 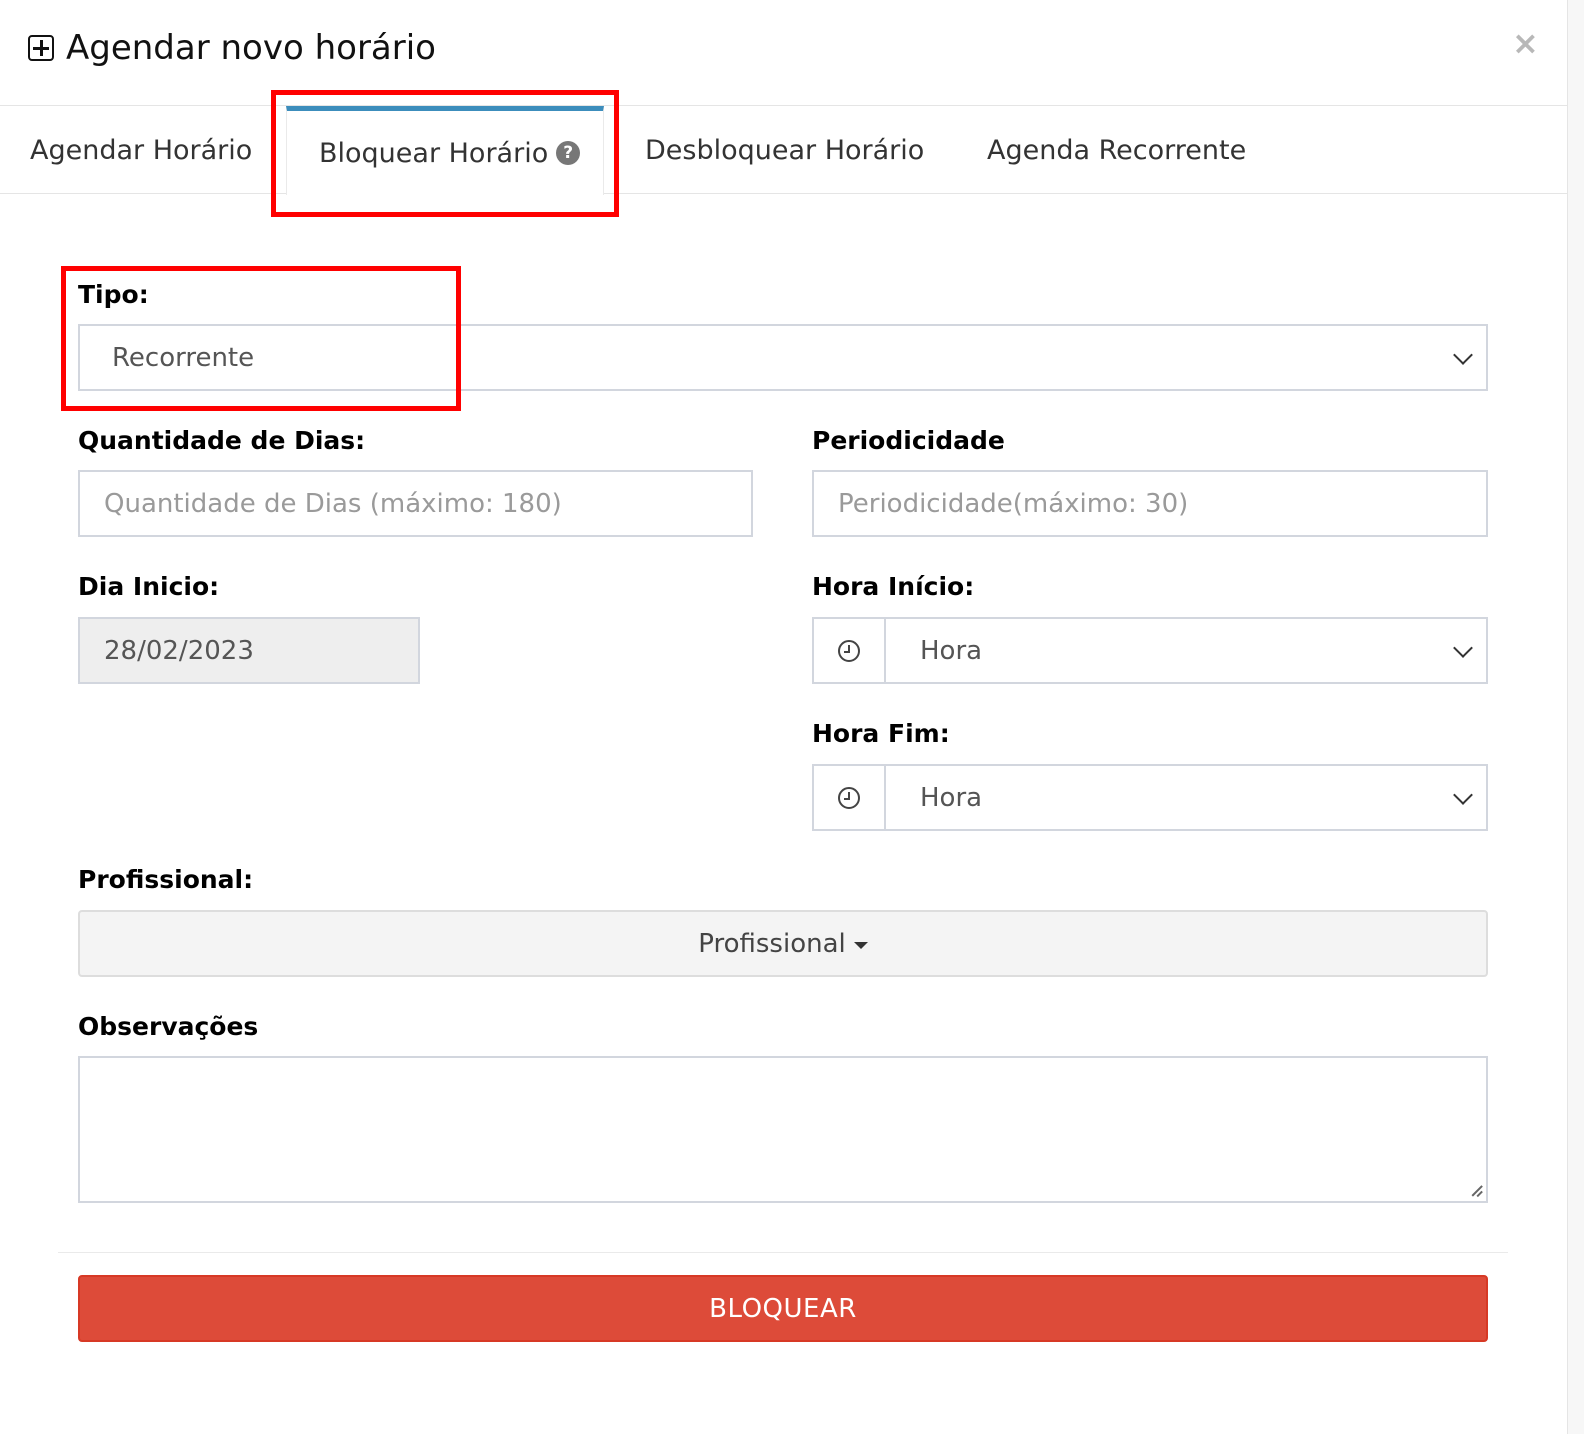 I want to click on quantidade-placeholder: Quantidade de Dias (máximo: 180), so click(x=333, y=503).